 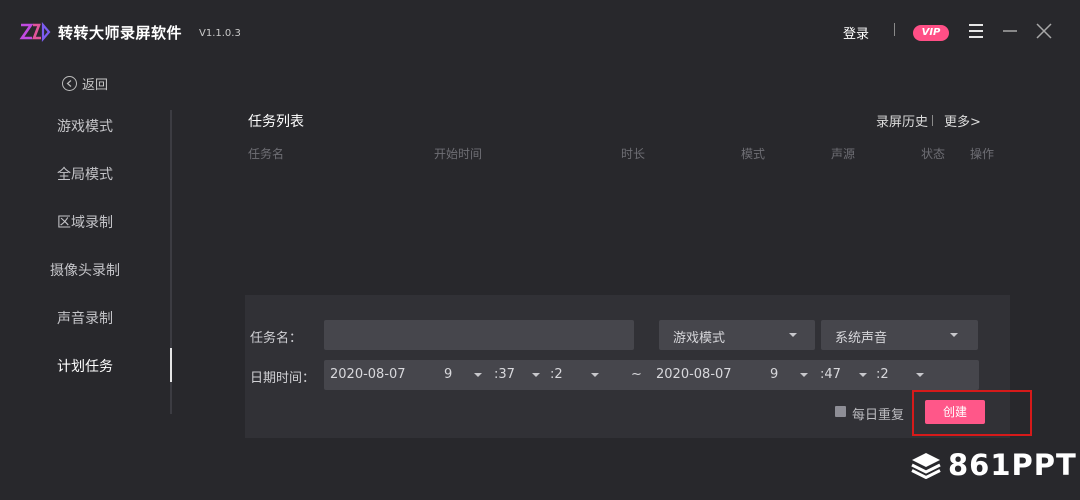 I want to click on mode-select: 游戏模式, so click(x=737, y=335).